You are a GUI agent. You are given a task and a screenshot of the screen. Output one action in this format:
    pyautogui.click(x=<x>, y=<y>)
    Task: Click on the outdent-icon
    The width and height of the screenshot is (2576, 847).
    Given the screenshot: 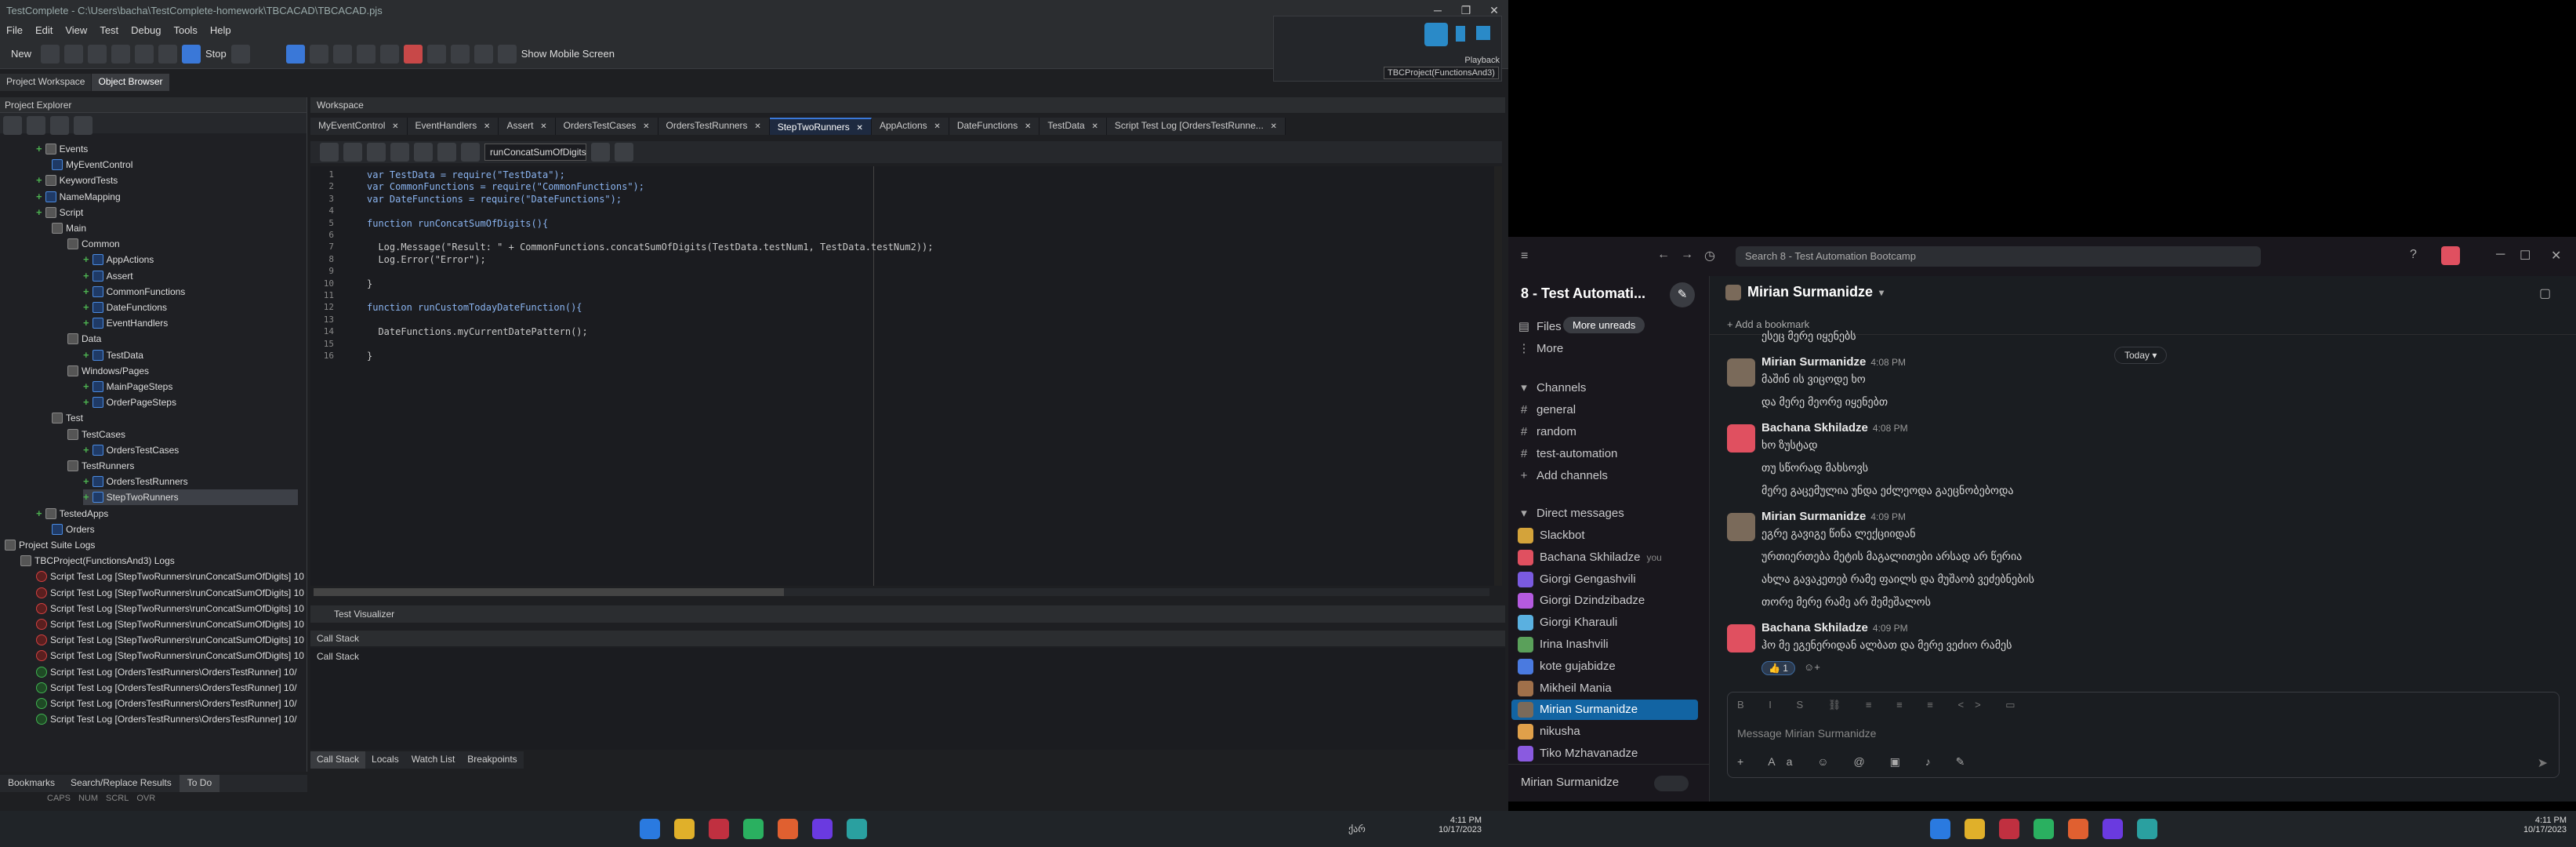 What is the action you would take?
    pyautogui.click(x=353, y=152)
    